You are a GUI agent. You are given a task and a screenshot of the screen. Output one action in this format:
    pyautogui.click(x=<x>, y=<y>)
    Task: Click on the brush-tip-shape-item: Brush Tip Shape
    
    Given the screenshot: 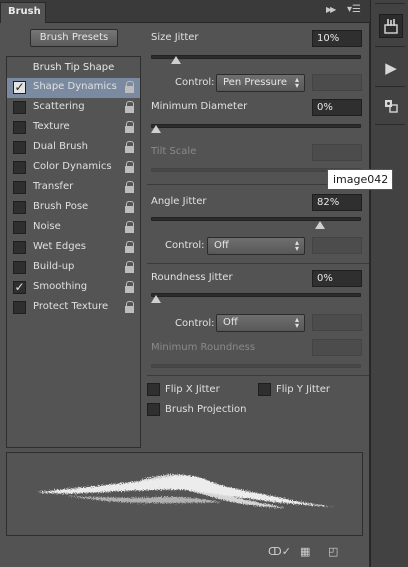 What is the action you would take?
    pyautogui.click(x=73, y=67)
    